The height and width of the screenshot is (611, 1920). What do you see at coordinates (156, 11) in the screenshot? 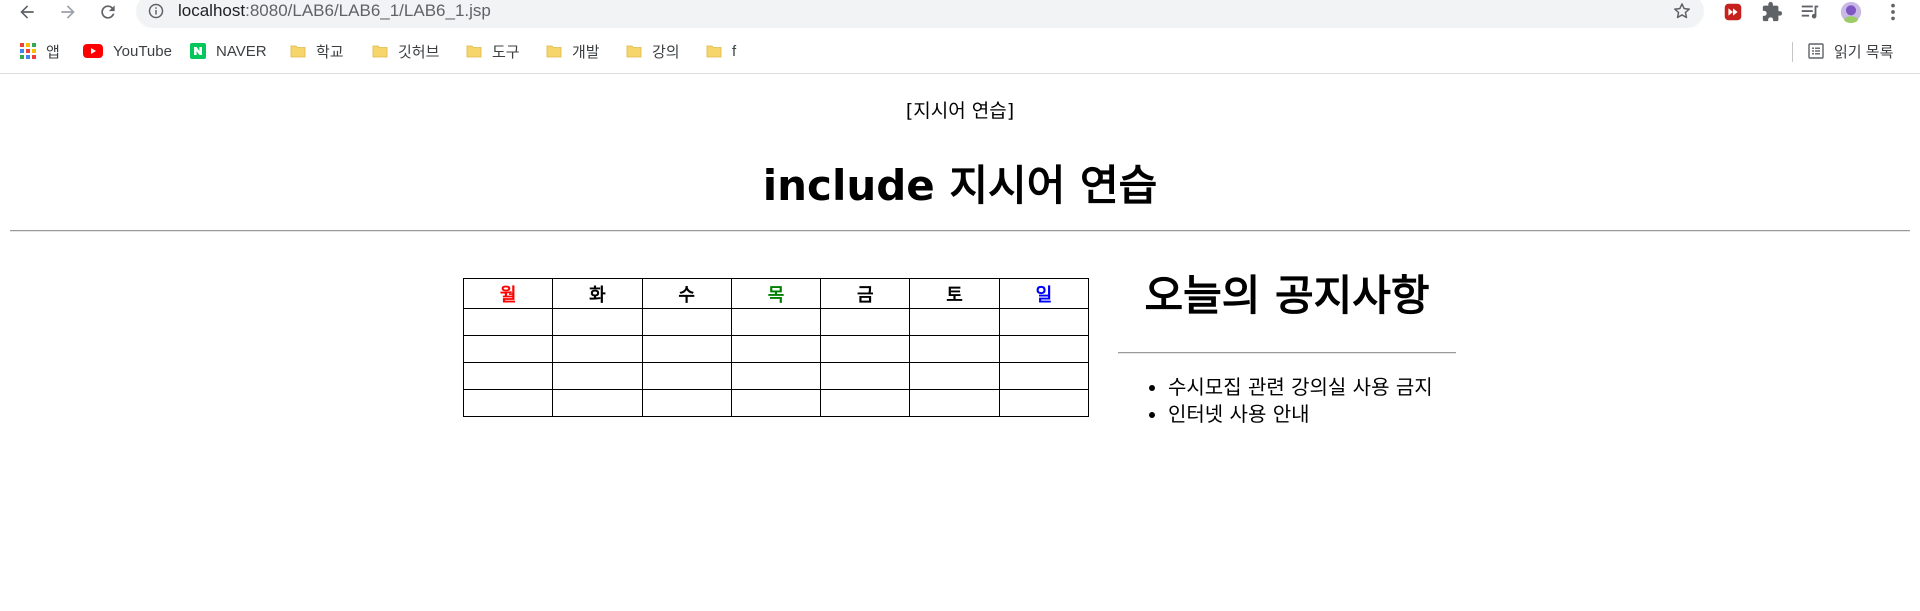
I see `info-icon` at bounding box center [156, 11].